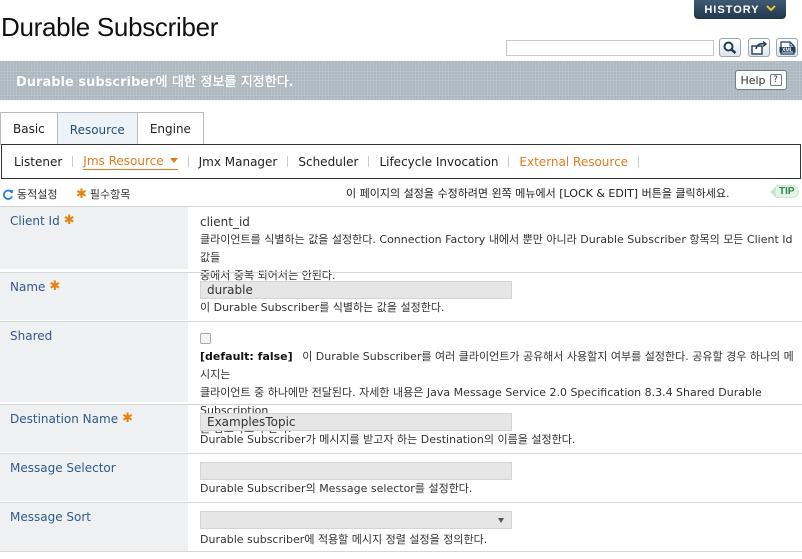 The width and height of the screenshot is (802, 559). I want to click on subtab-external-resource: External Resource, so click(573, 162).